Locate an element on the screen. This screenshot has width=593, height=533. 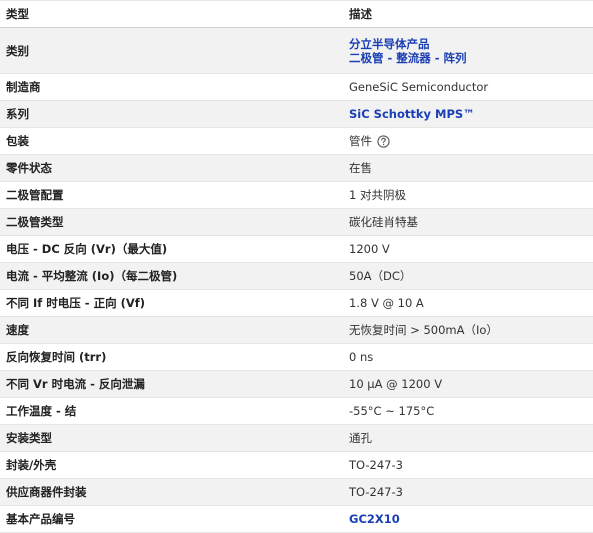
category-link-rectifier-arrays: 二极管 - 整流器 - 阵列 is located at coordinates (408, 58).